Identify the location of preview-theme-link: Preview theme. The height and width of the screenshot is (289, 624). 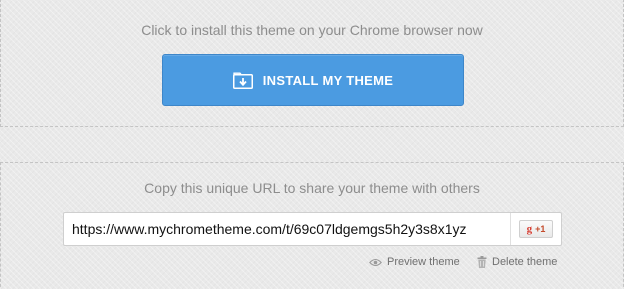
(414, 262).